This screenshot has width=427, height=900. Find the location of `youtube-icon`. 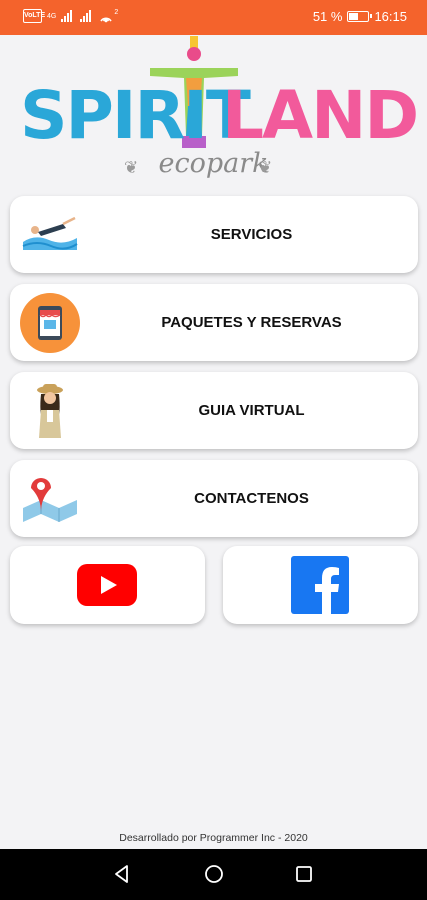

youtube-icon is located at coordinates (107, 585).